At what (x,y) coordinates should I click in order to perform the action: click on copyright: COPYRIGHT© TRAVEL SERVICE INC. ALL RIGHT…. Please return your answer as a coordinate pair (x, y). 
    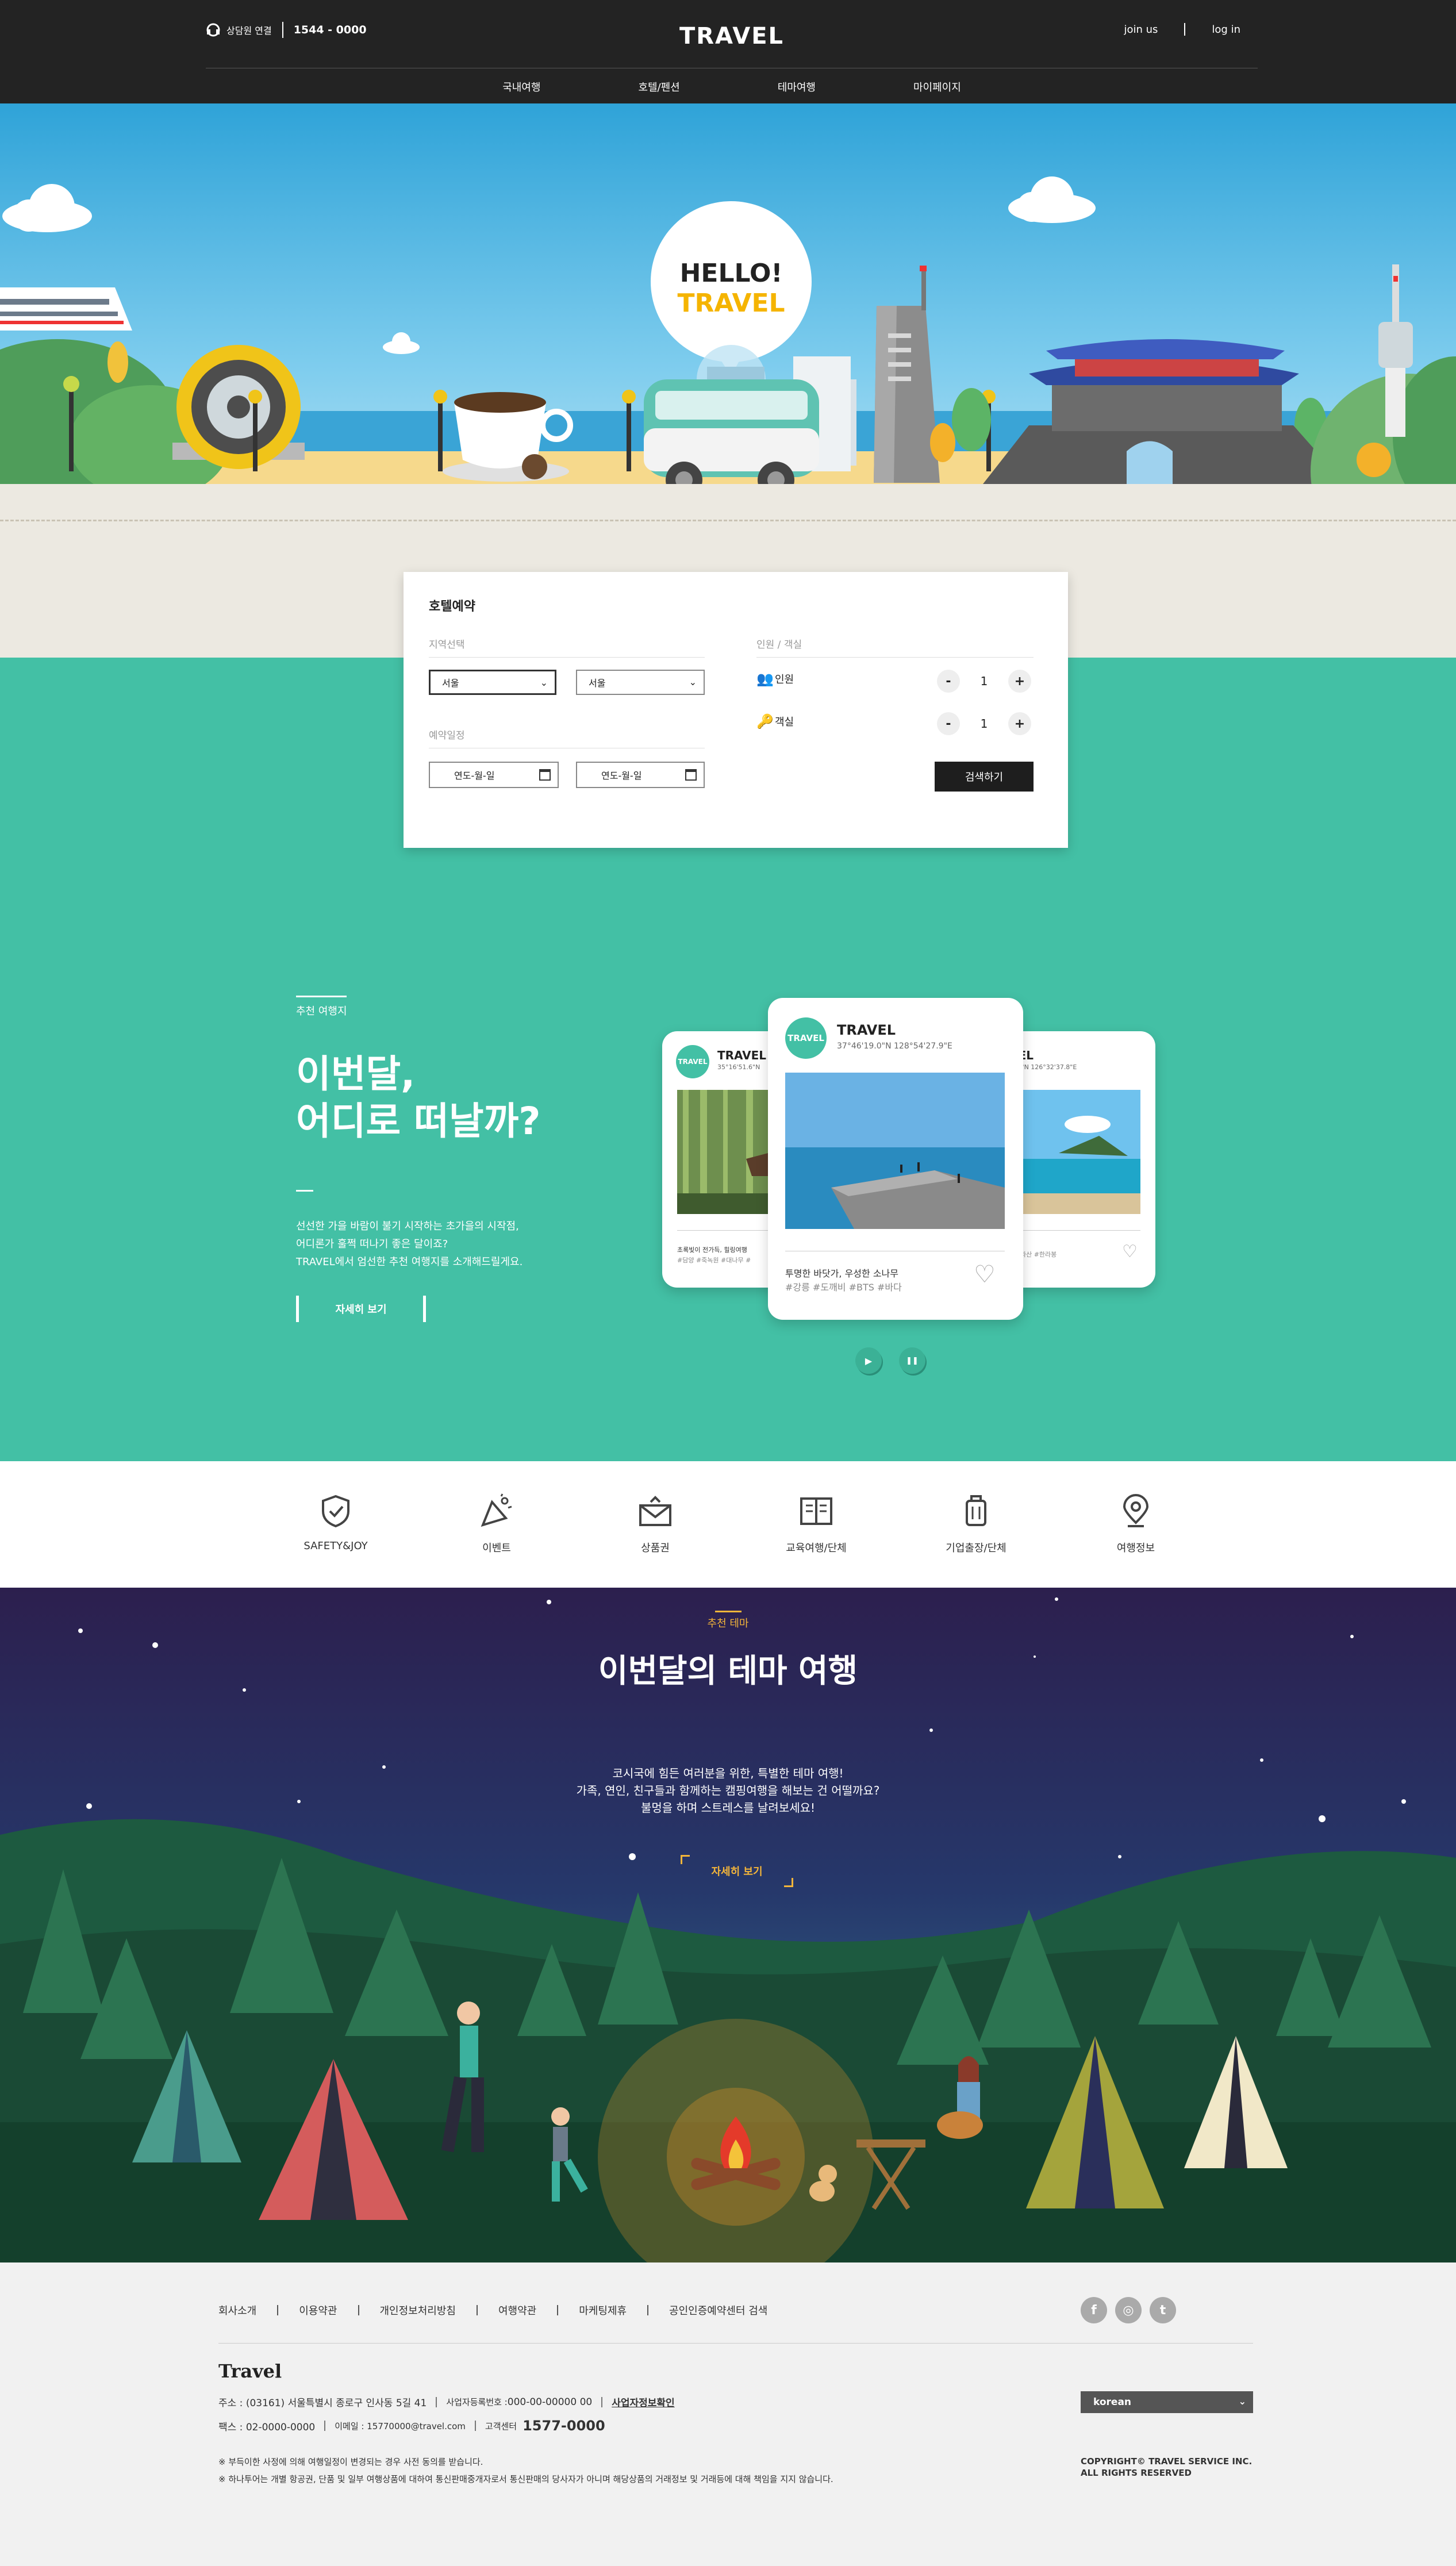
    Looking at the image, I should click on (1166, 2467).